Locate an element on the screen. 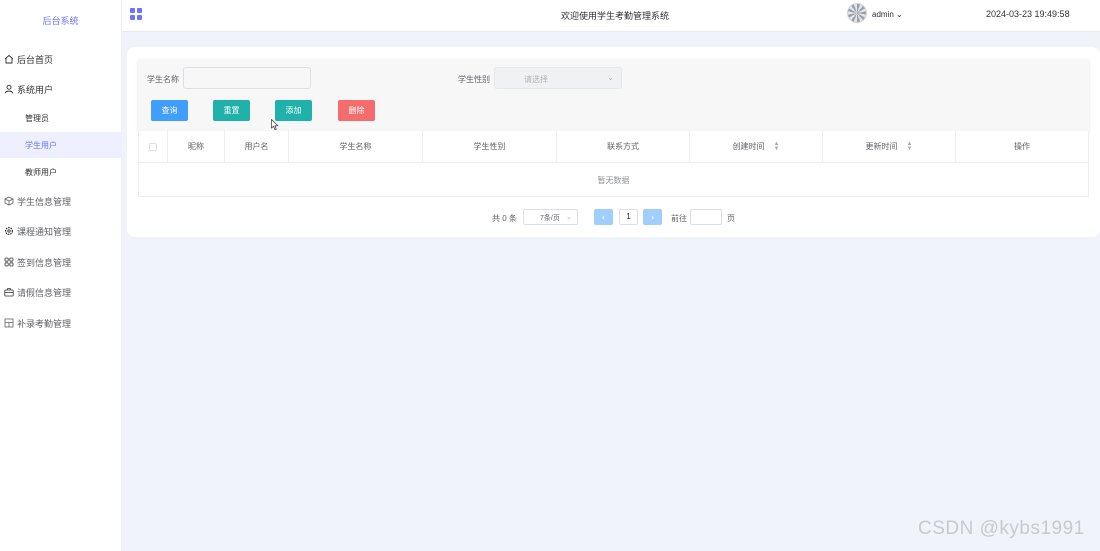 The width and height of the screenshot is (1100, 551). student-name-input is located at coordinates (247, 78).